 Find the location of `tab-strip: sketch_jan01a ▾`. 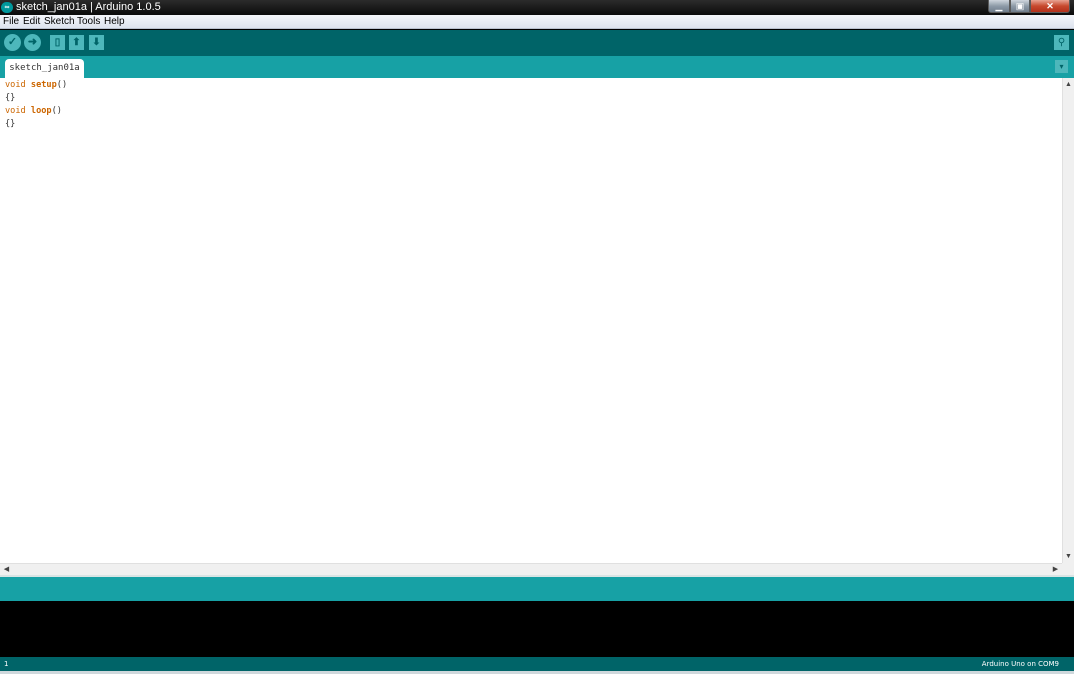

tab-strip: sketch_jan01a ▾ is located at coordinates (537, 67).